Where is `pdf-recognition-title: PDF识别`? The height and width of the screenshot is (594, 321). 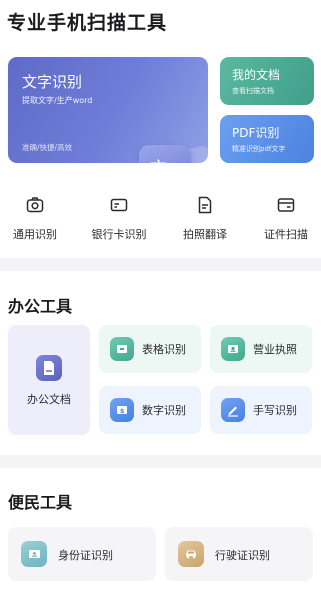
pdf-recognition-title: PDF识别 is located at coordinates (256, 133).